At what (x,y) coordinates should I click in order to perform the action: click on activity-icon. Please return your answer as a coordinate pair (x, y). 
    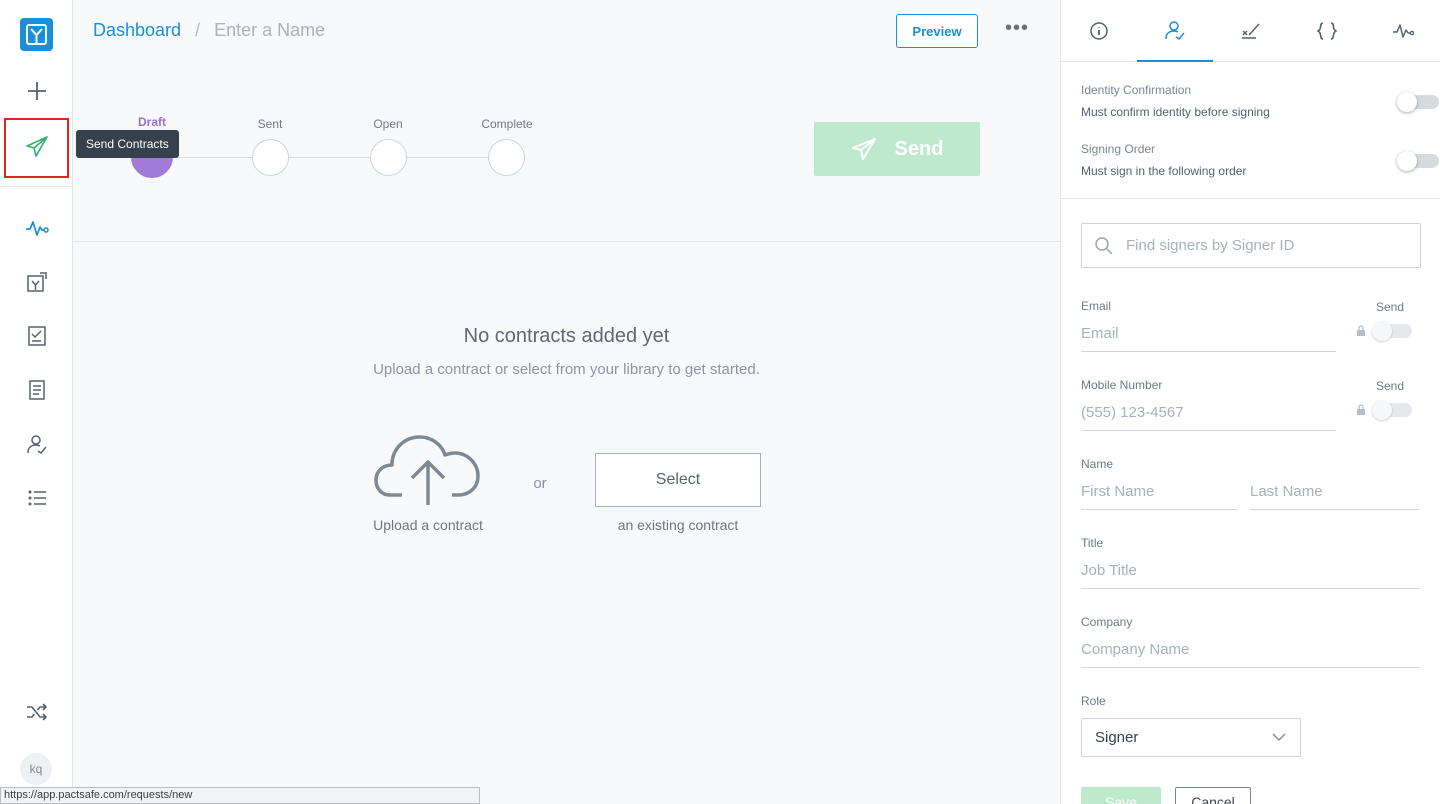
    Looking at the image, I should click on (36, 228).